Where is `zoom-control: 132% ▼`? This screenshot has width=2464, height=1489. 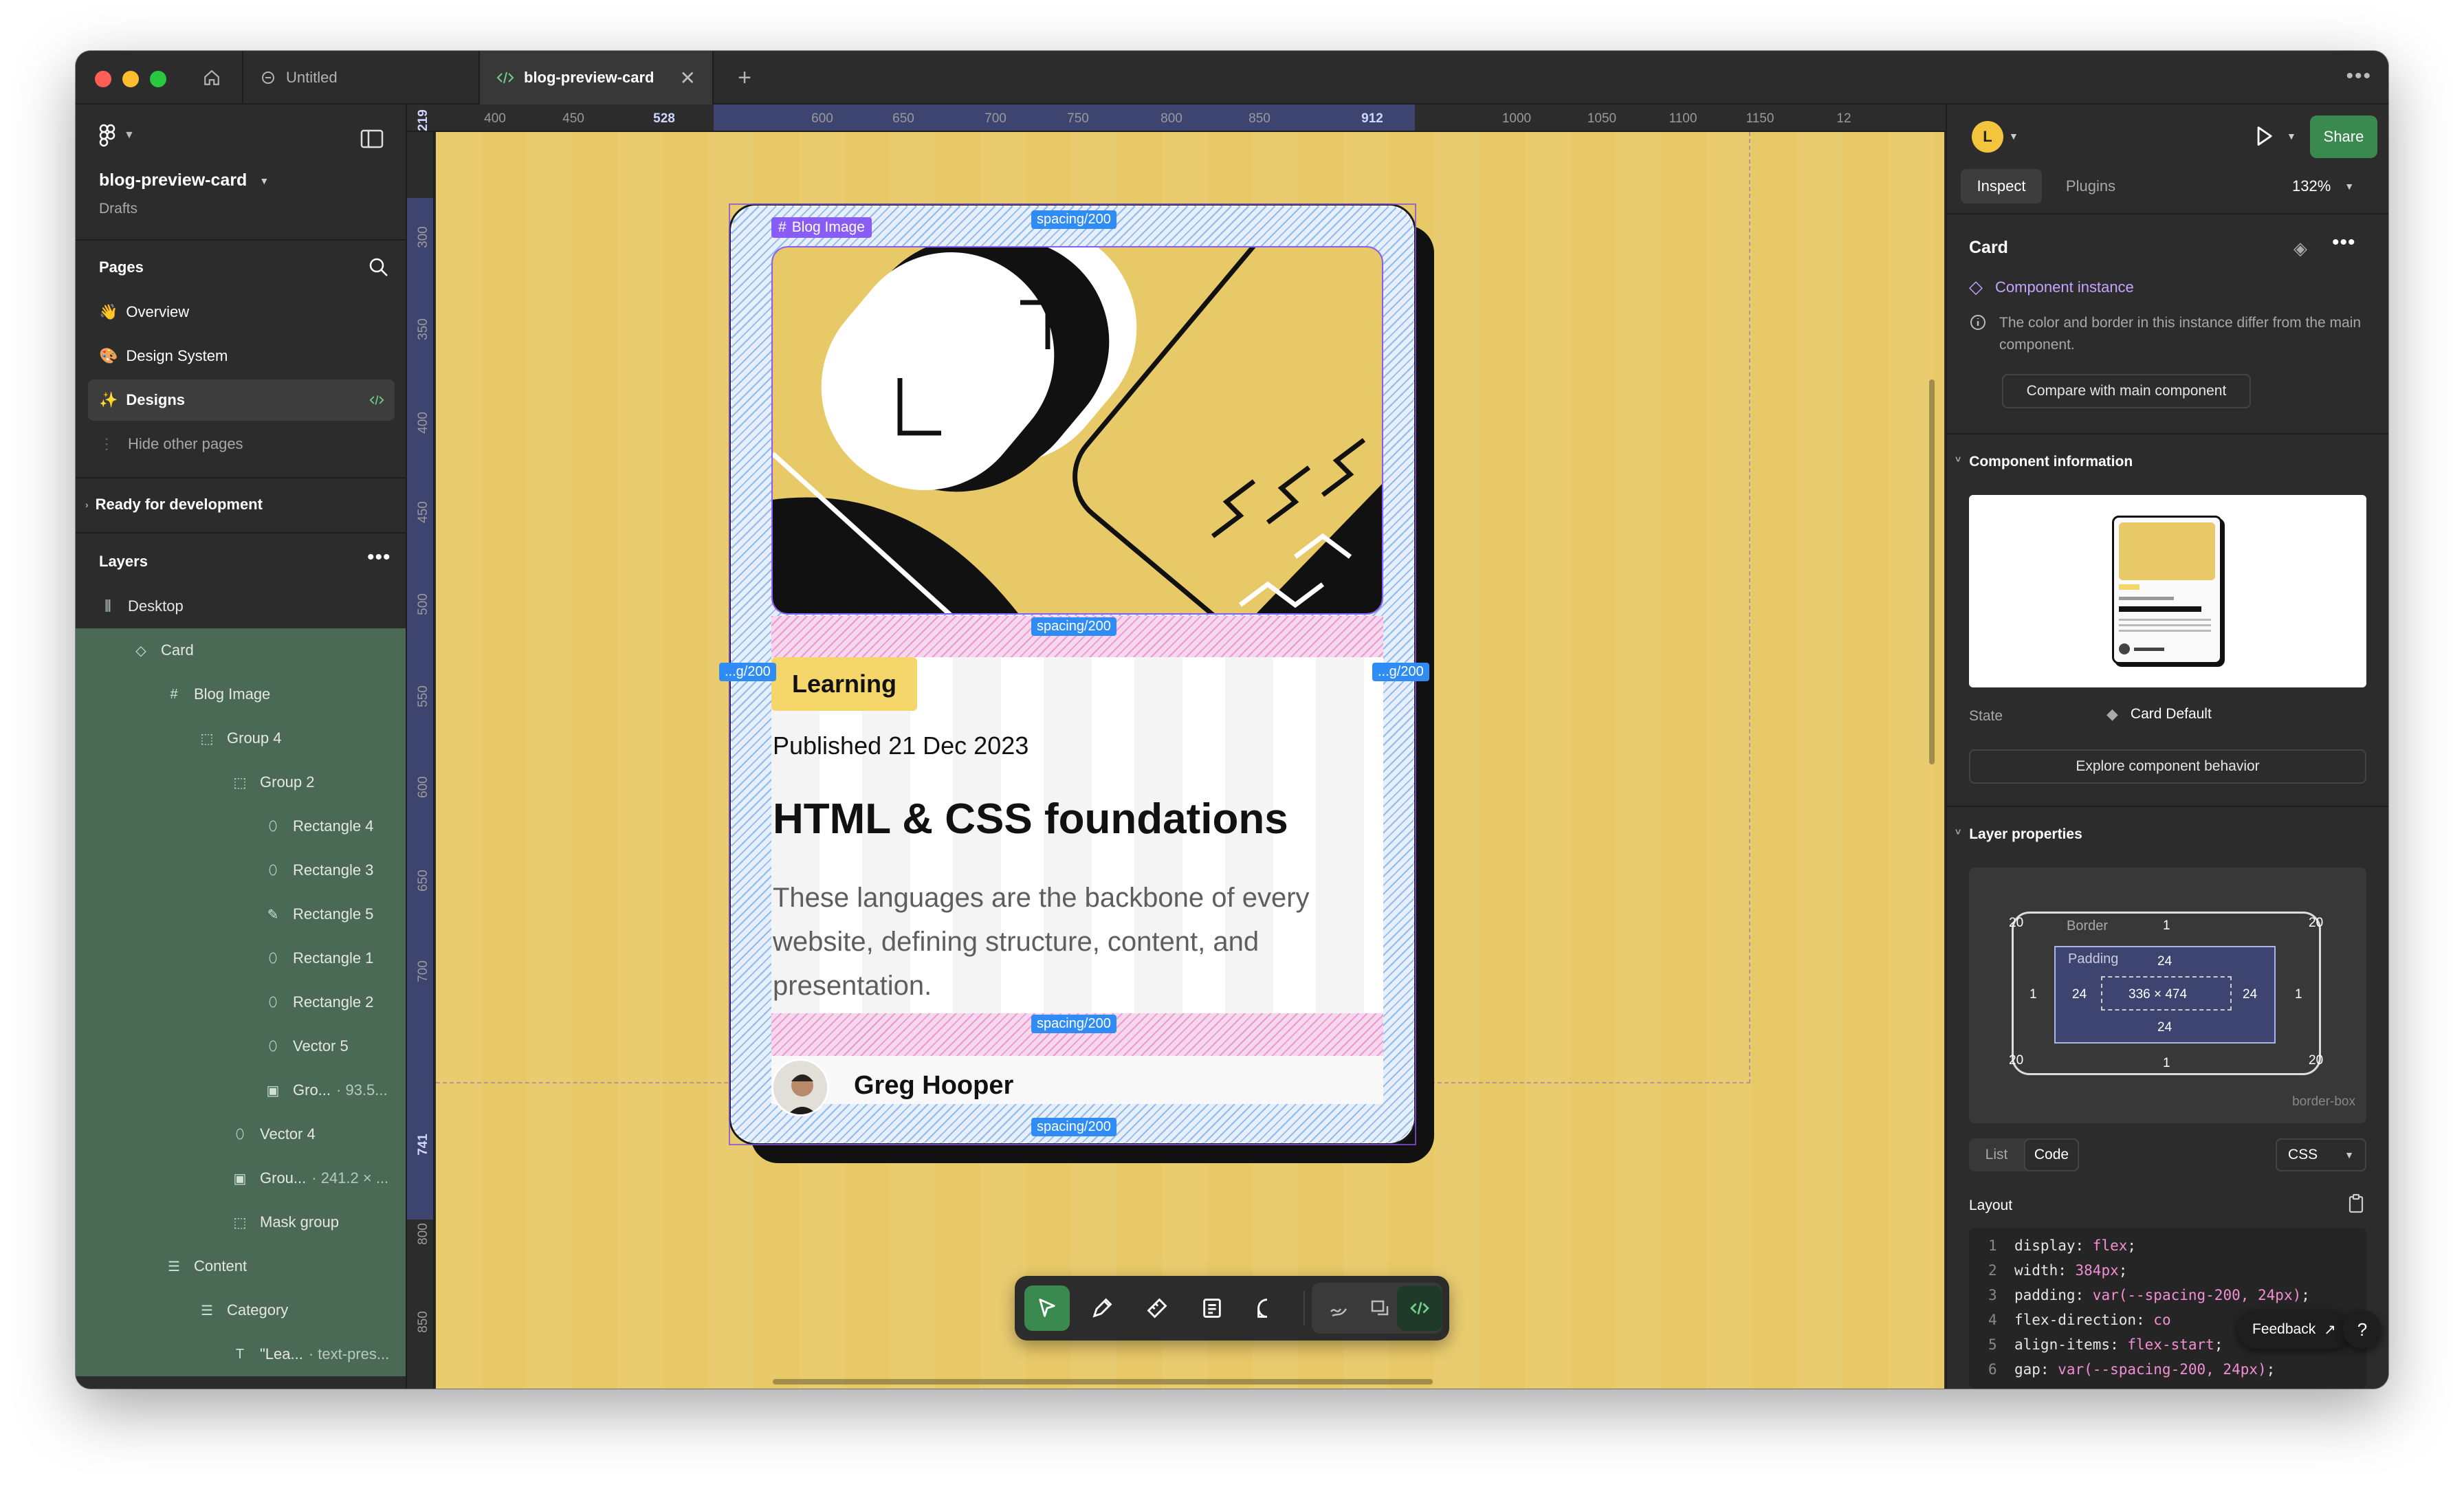 zoom-control: 132% ▼ is located at coordinates (2323, 186).